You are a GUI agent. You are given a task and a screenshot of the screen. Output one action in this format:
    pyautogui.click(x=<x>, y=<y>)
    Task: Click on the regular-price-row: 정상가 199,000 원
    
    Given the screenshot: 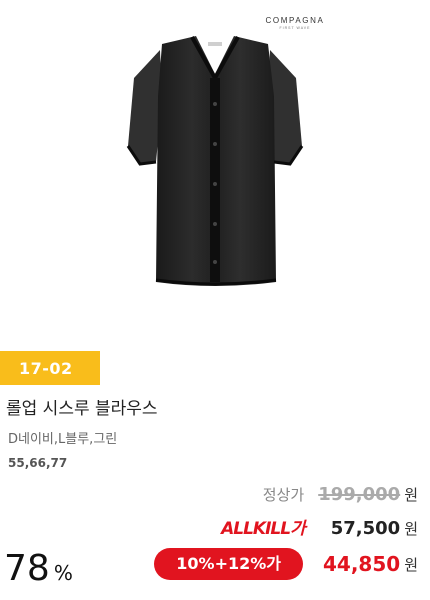 What is the action you would take?
    pyautogui.click(x=340, y=494)
    